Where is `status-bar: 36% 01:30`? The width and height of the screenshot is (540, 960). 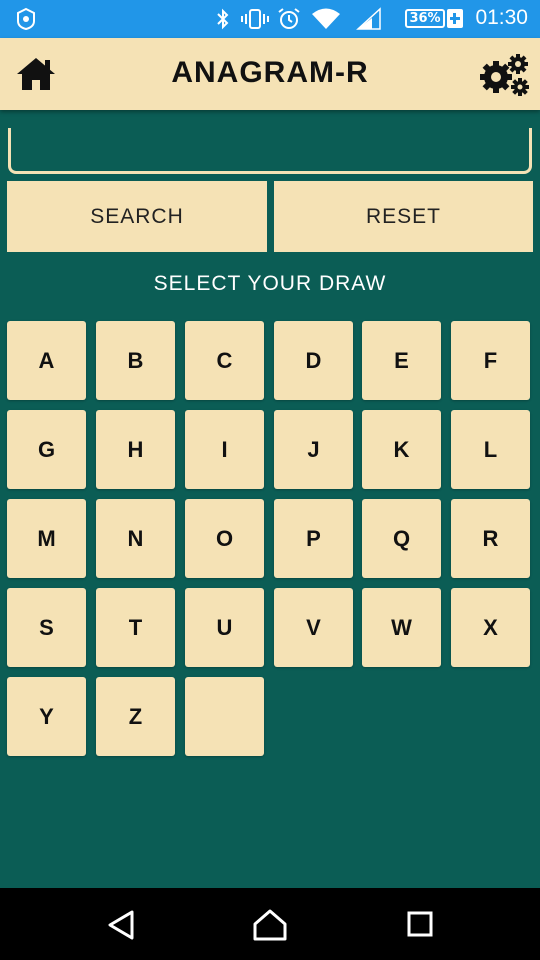 status-bar: 36% 01:30 is located at coordinates (270, 19).